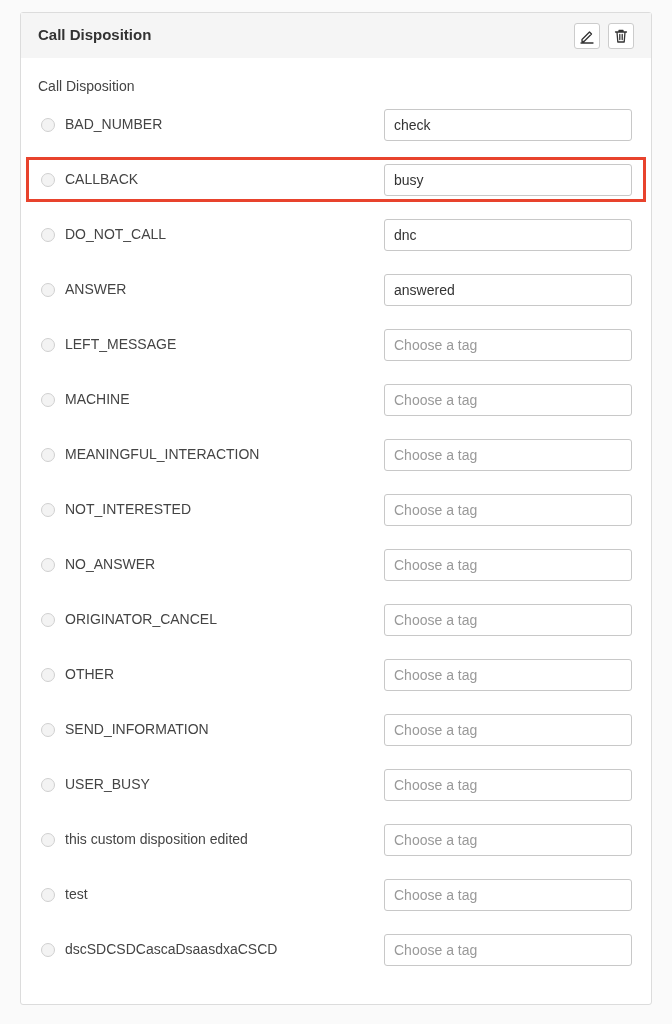 The height and width of the screenshot is (1024, 672). I want to click on disposition-label: BAD_NUMBER, so click(114, 124).